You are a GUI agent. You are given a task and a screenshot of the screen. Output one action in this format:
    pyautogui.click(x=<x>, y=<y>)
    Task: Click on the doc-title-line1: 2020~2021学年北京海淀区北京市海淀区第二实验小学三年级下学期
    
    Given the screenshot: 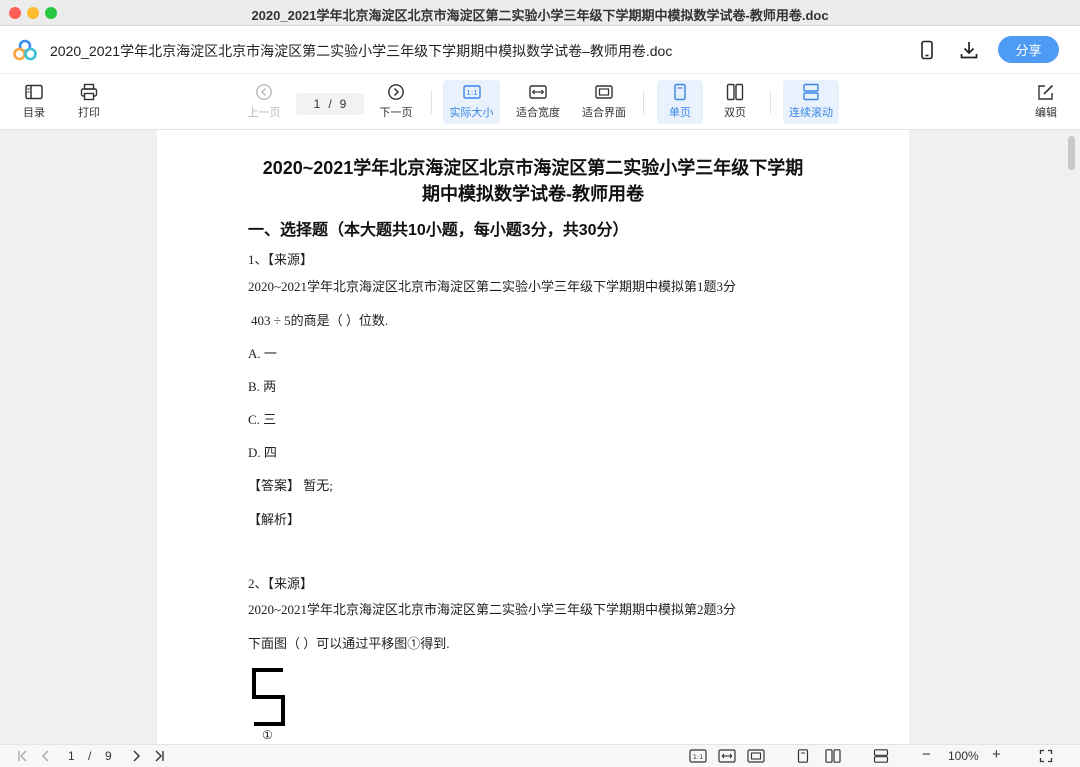 What is the action you would take?
    pyautogui.click(x=533, y=168)
    